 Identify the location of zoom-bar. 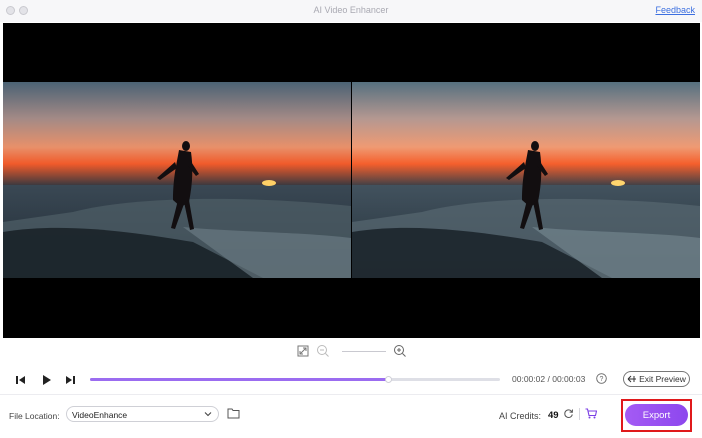
(351, 351).